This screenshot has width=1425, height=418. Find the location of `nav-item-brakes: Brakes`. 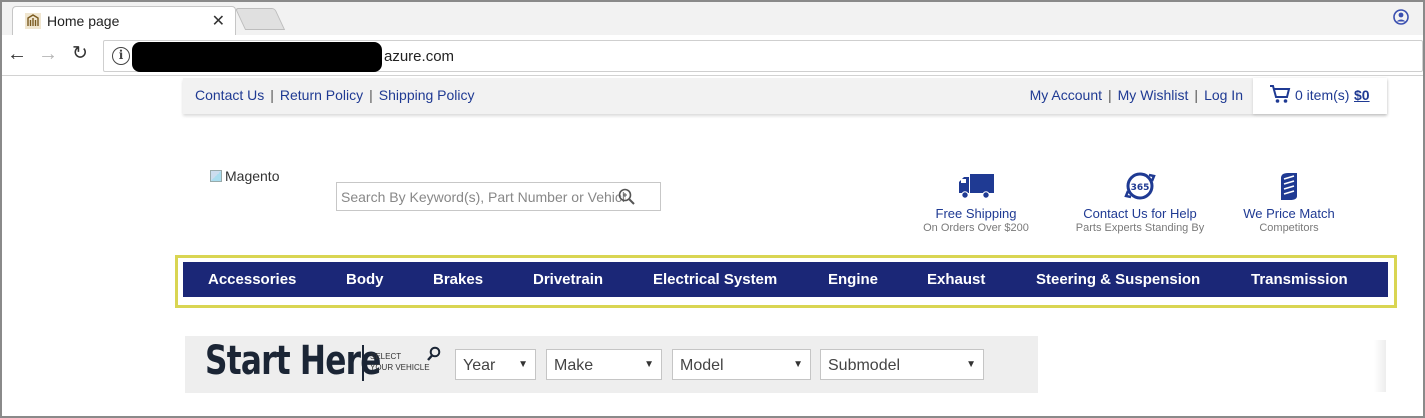

nav-item-brakes: Brakes is located at coordinates (458, 279).